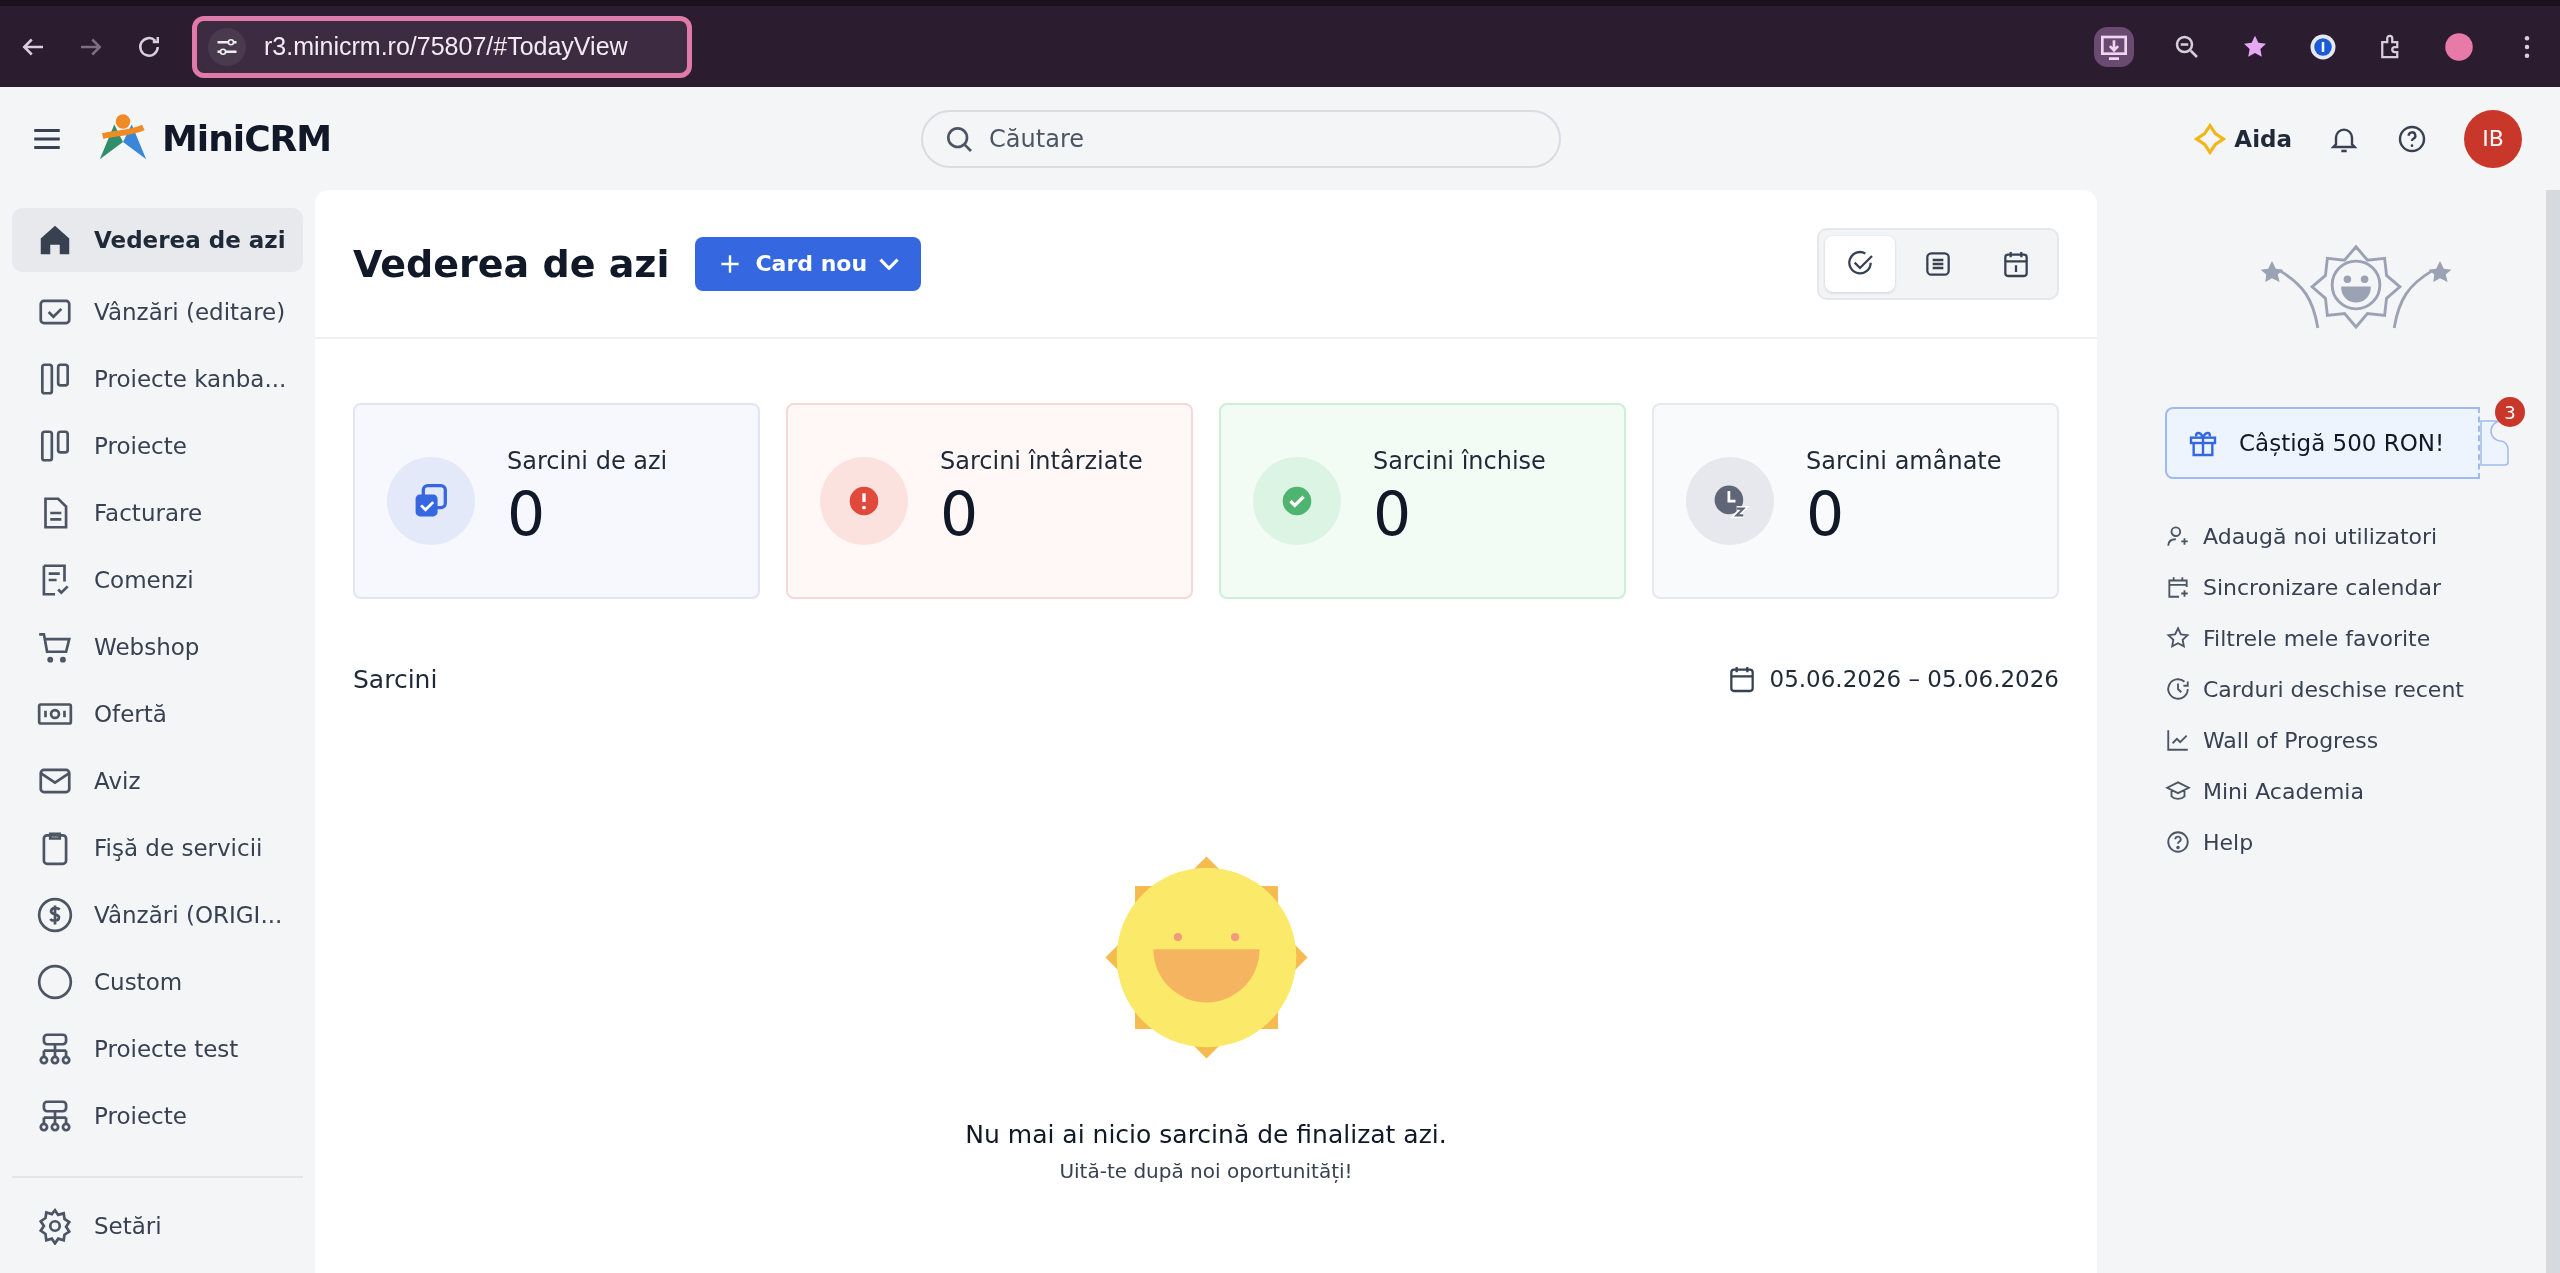  I want to click on late-tasks-icon, so click(864, 501).